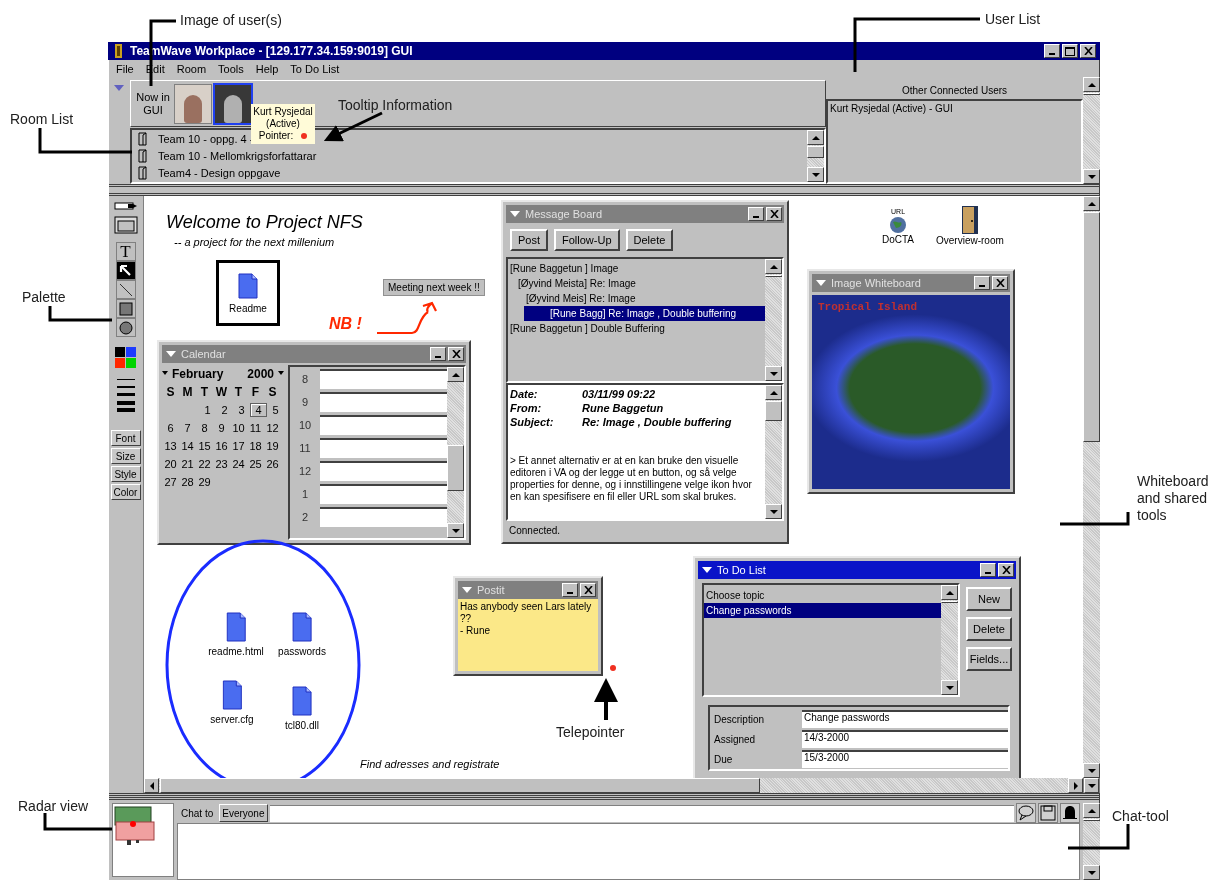  I want to click on calendar-day: 14, so click(187, 446).